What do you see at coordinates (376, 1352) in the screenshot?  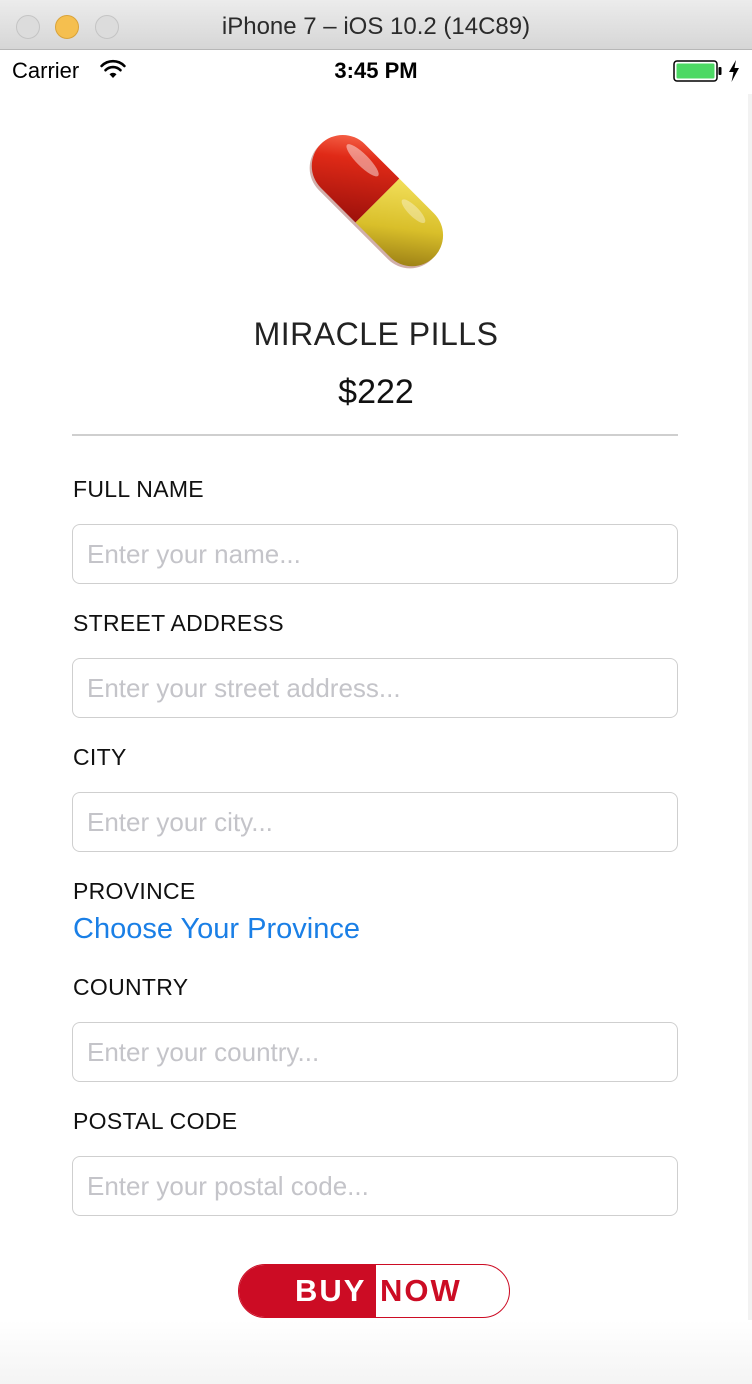 I see `bottom-fade` at bounding box center [376, 1352].